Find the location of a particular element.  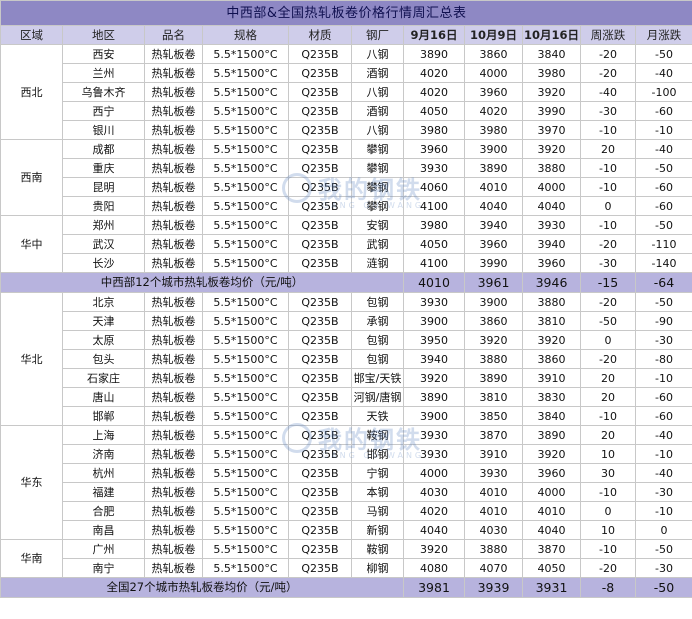

price-cell-2: 3850 is located at coordinates (493, 416).